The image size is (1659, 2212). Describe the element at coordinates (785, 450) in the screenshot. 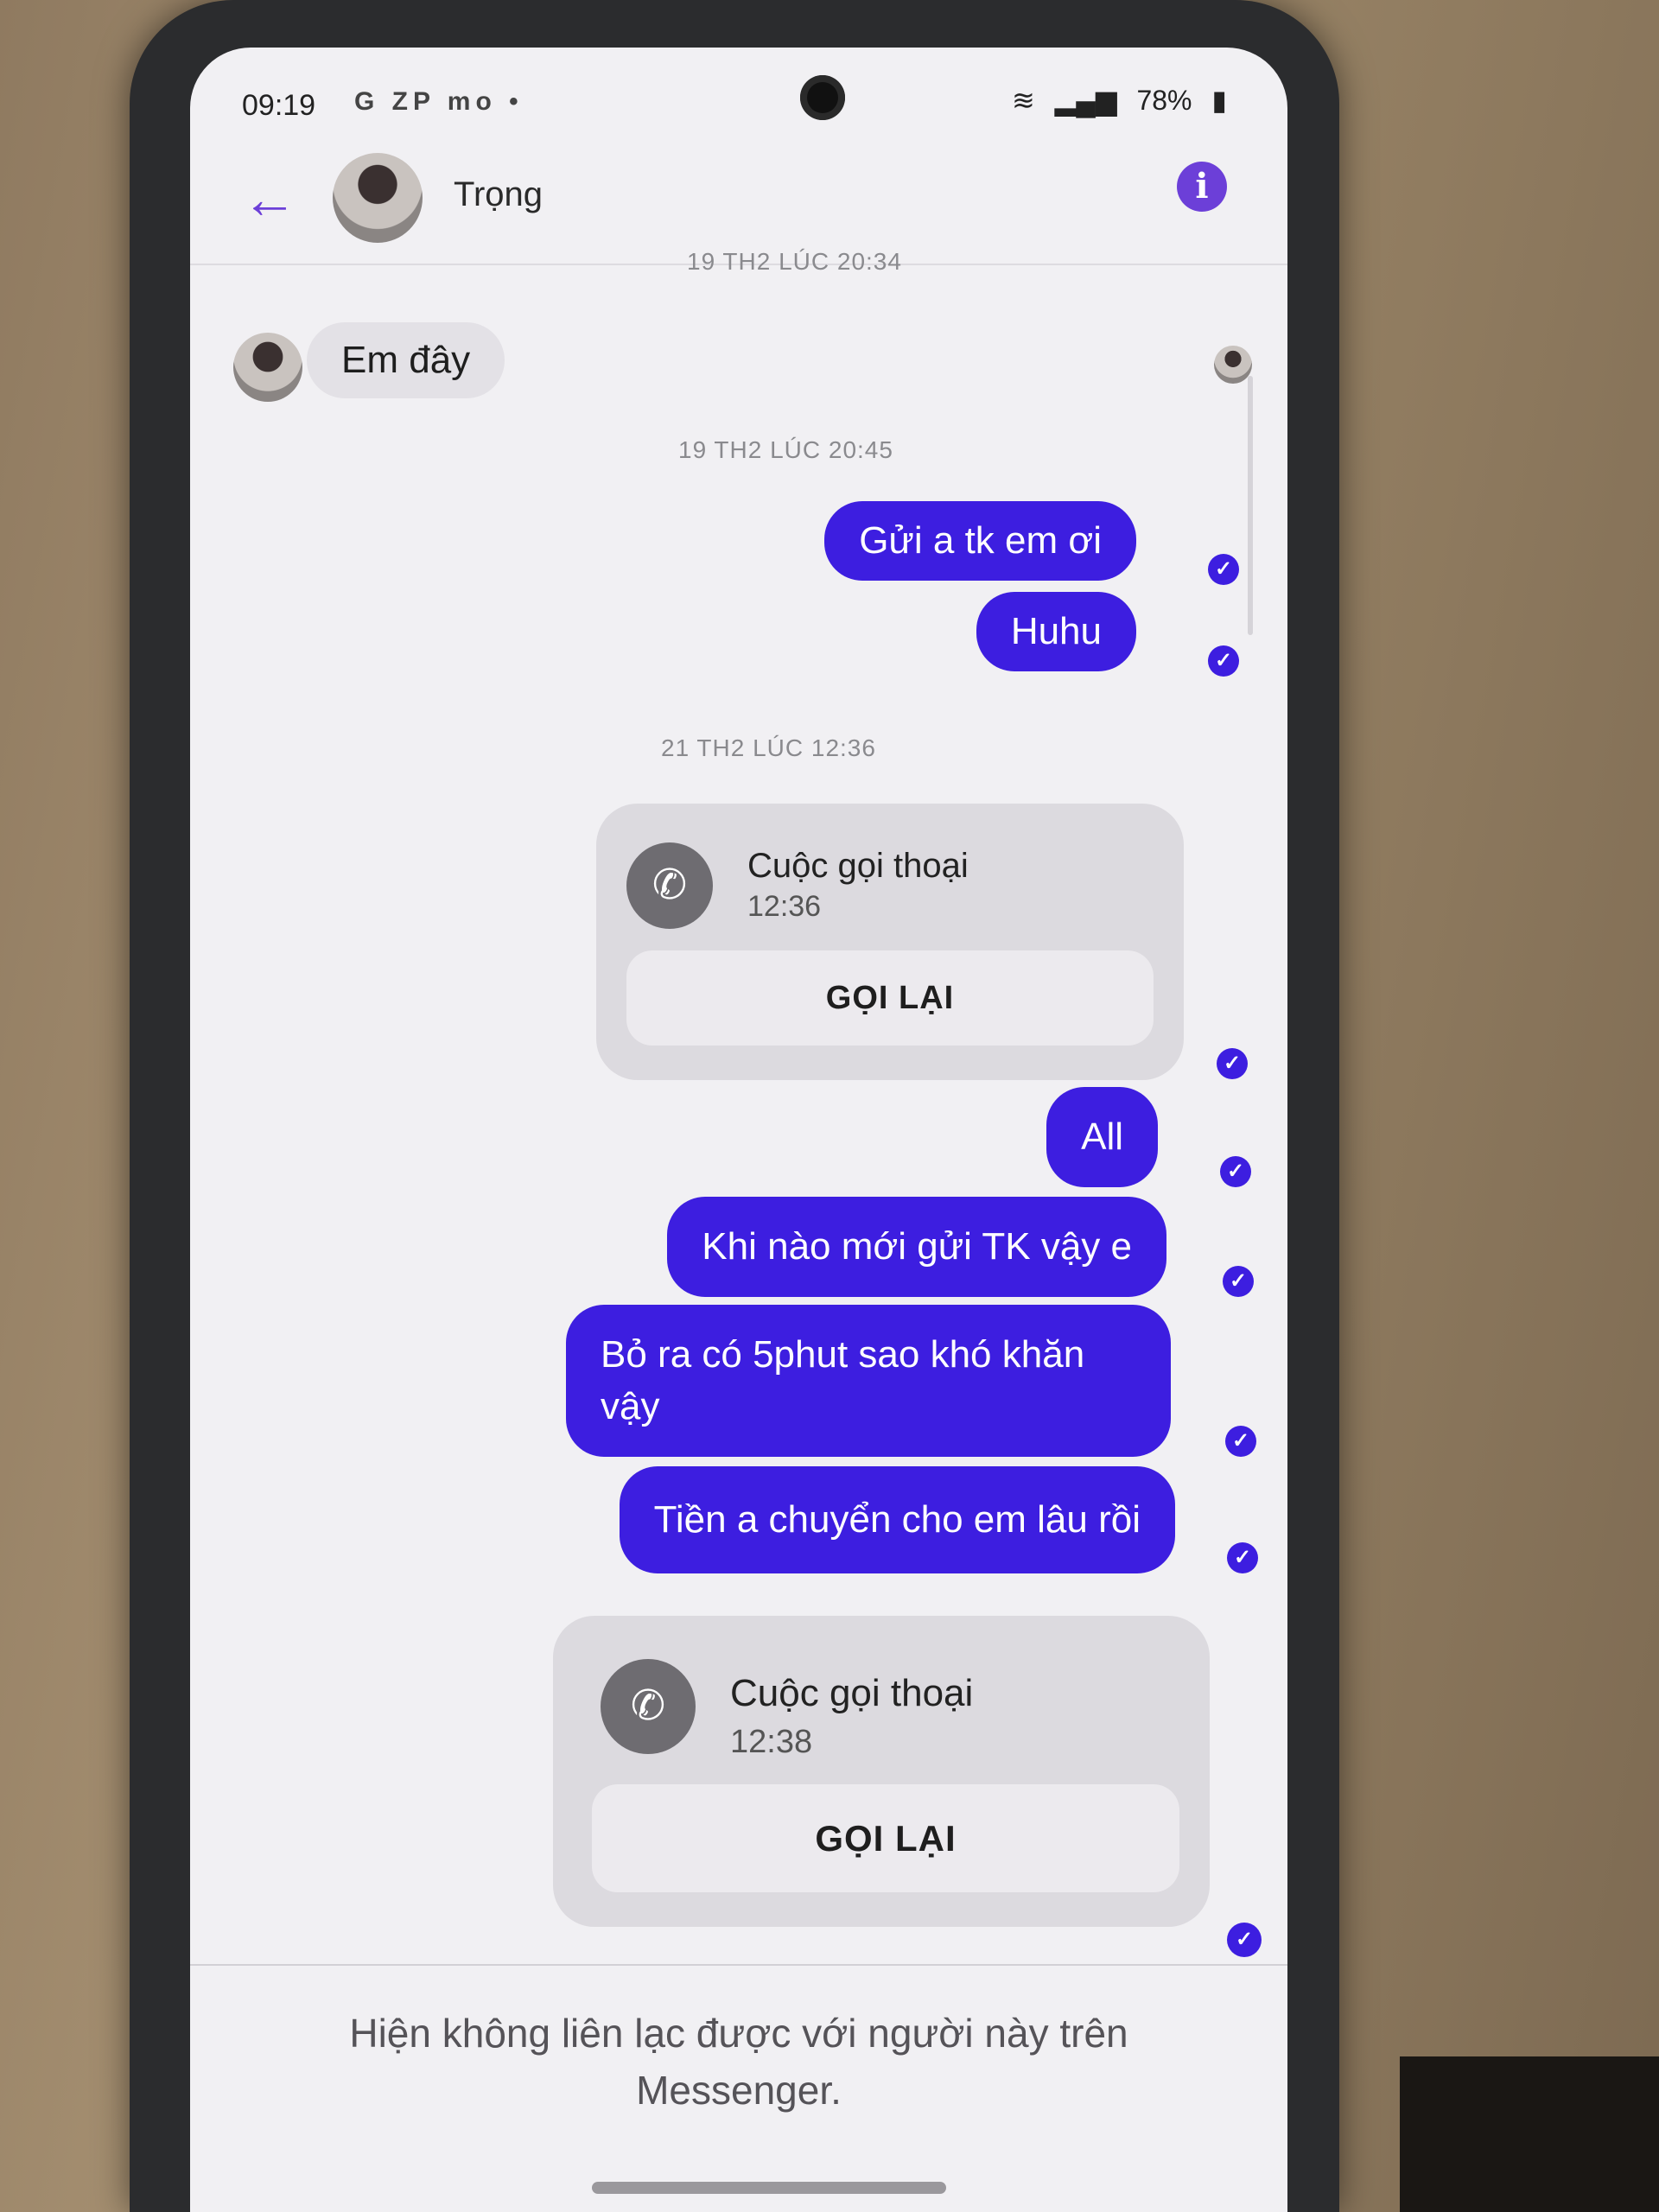

I see `timestamp: 19 TH2 LÚC 20:45` at that location.